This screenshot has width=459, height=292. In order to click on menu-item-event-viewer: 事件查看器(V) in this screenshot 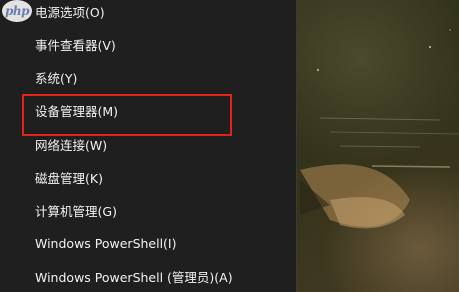, I will do `click(148, 44)`.